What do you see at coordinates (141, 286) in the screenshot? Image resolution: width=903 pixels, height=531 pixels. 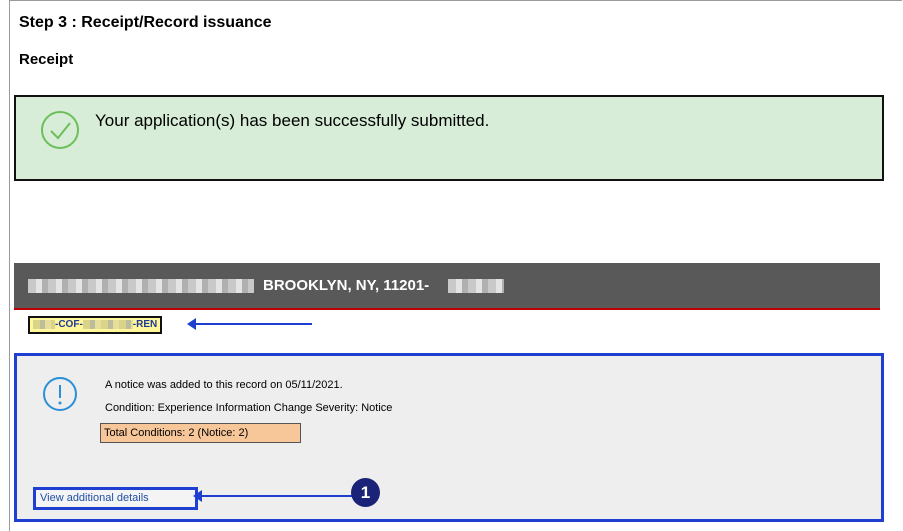 I see `redacted-address` at bounding box center [141, 286].